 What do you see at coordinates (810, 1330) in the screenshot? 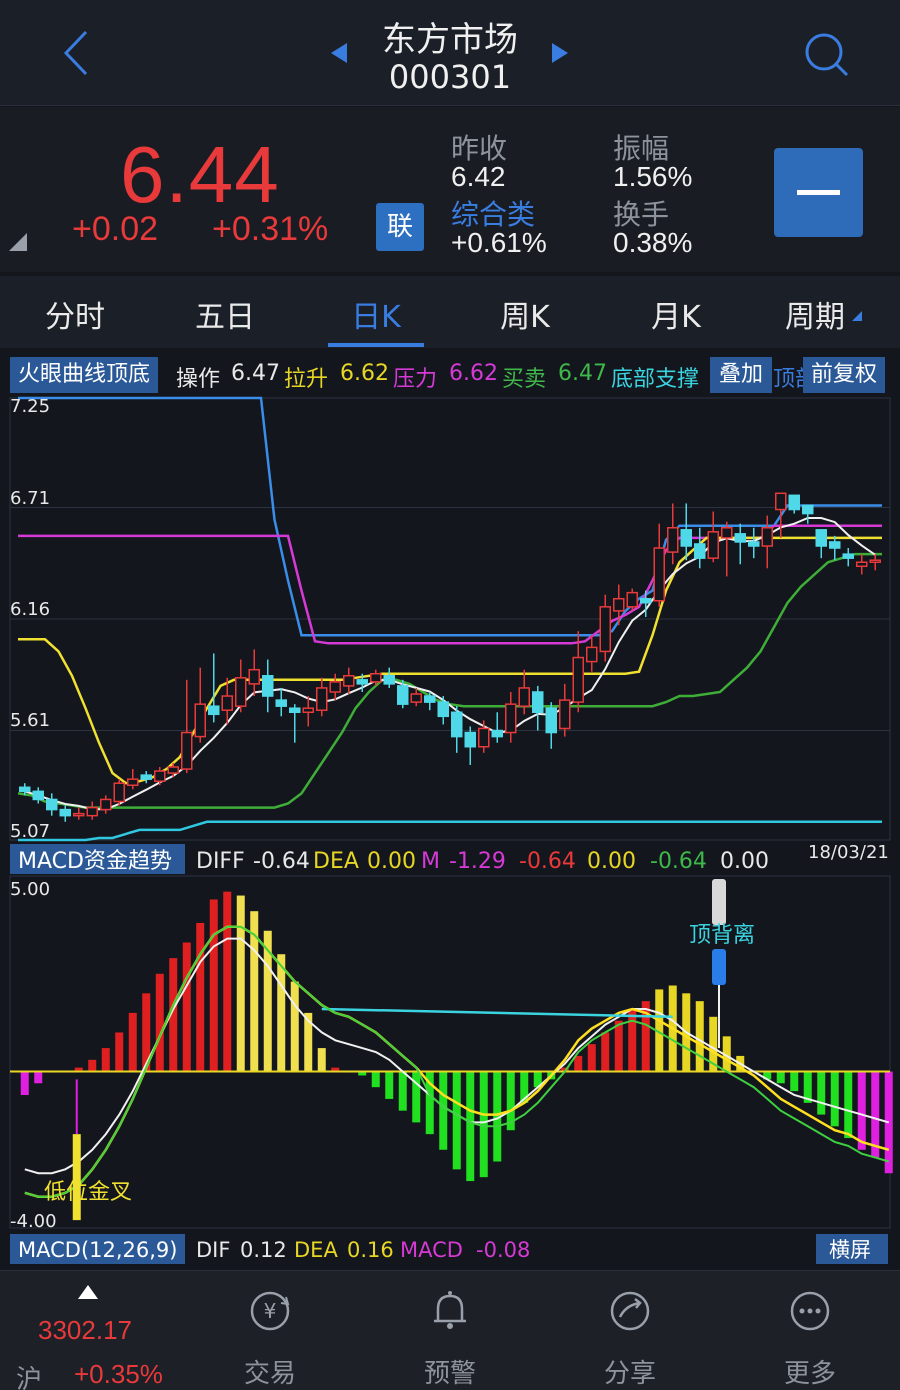
I see `nav-more: 更多` at bounding box center [810, 1330].